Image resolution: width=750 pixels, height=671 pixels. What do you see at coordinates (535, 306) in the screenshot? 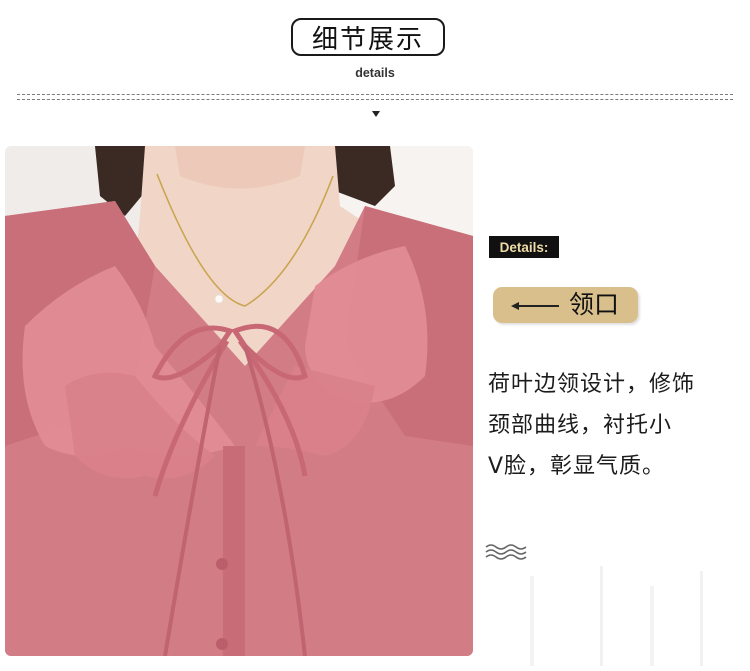
I see `left-arrow-icon` at bounding box center [535, 306].